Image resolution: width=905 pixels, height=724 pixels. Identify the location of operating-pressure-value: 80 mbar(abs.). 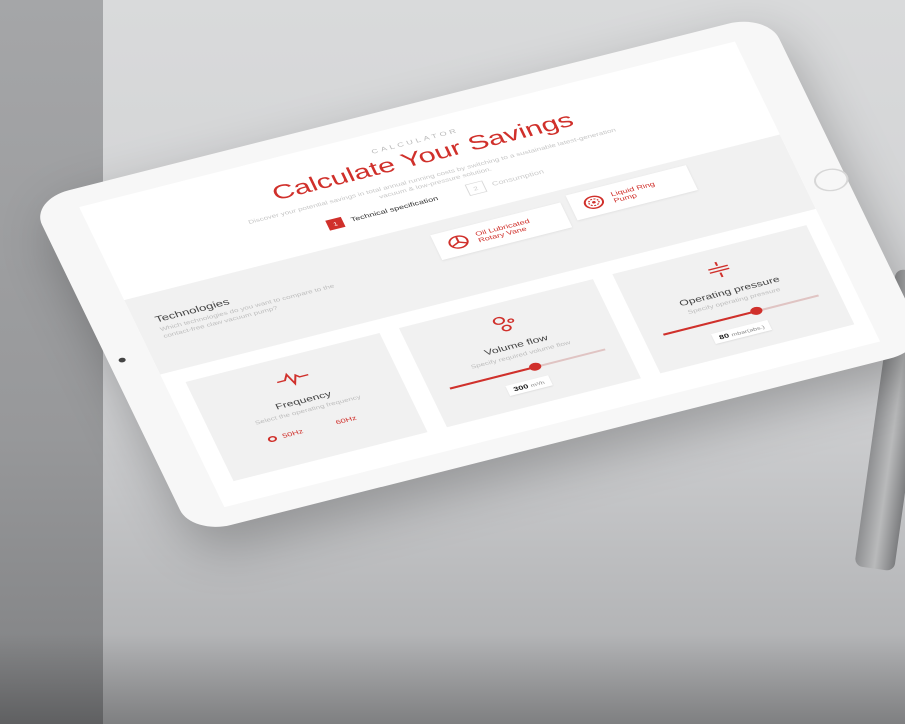
(742, 332).